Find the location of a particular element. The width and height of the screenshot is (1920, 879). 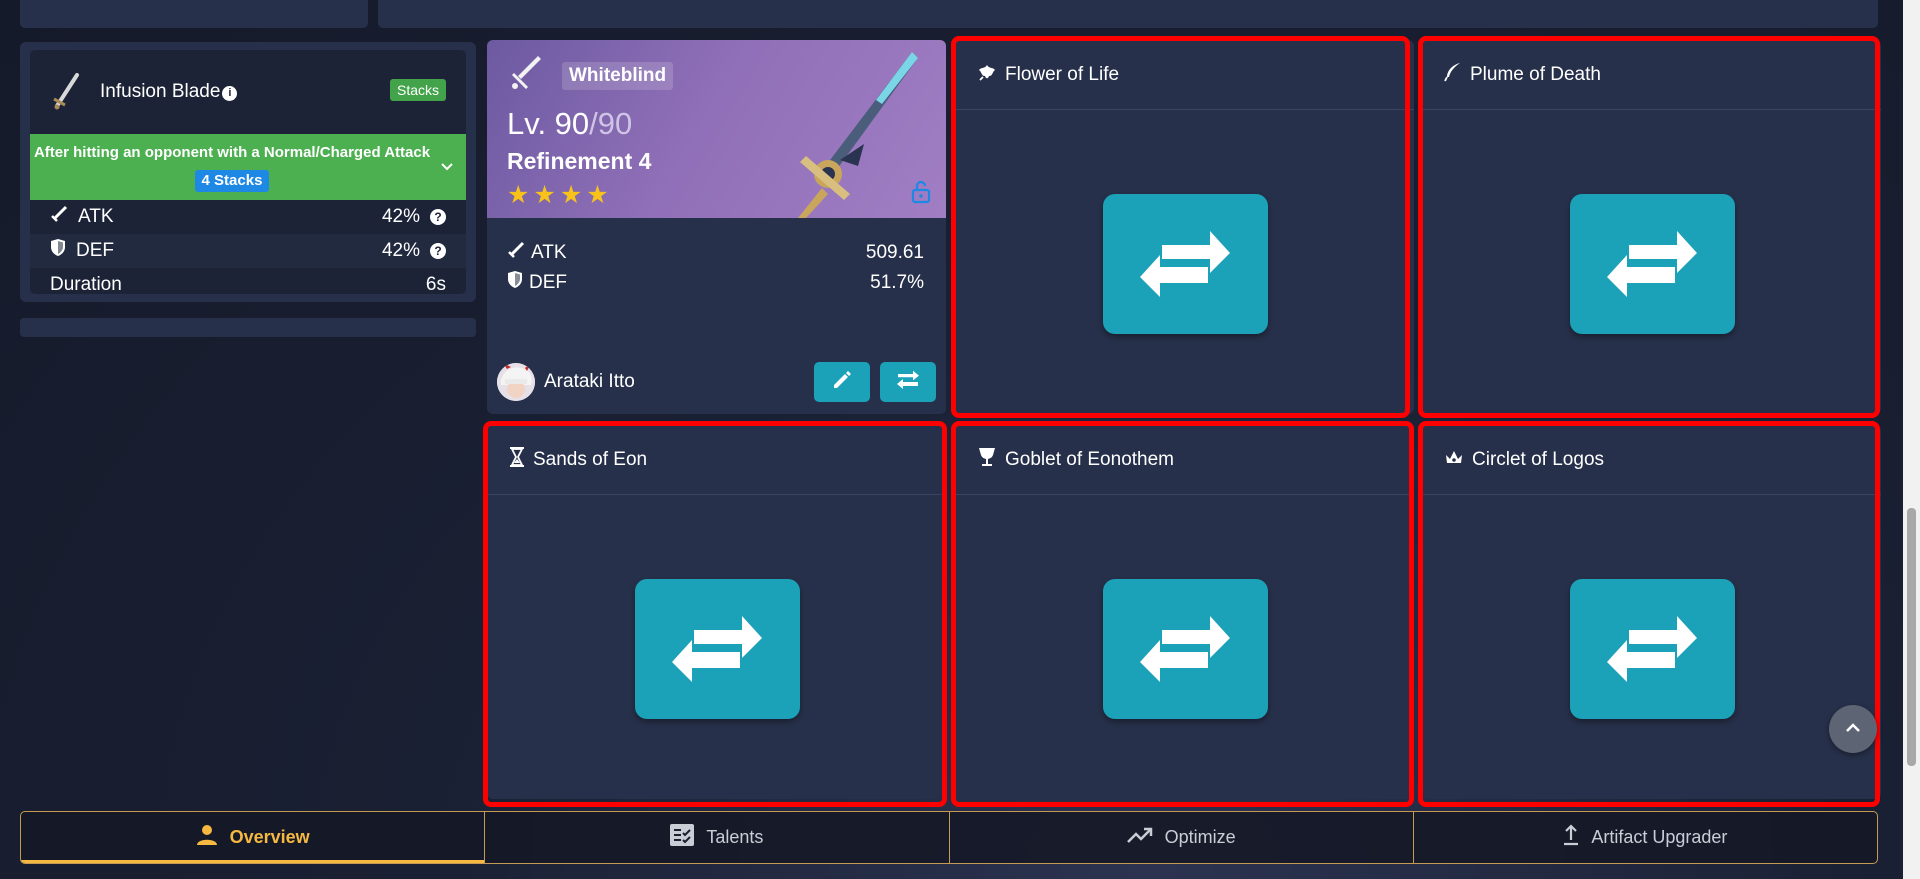

swap-arrows-icon is located at coordinates (908, 382).